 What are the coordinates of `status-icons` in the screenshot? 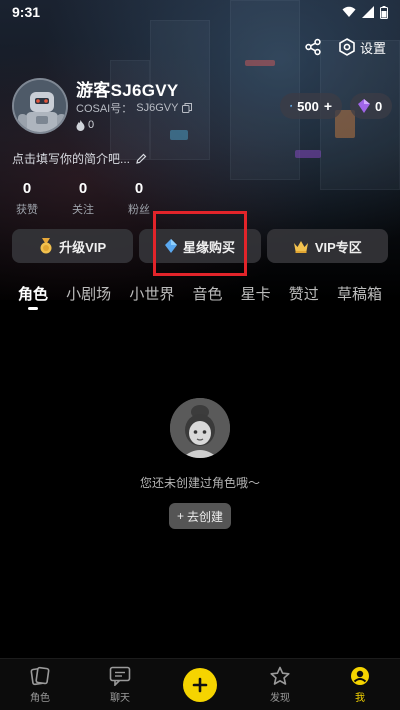 It's located at (365, 12).